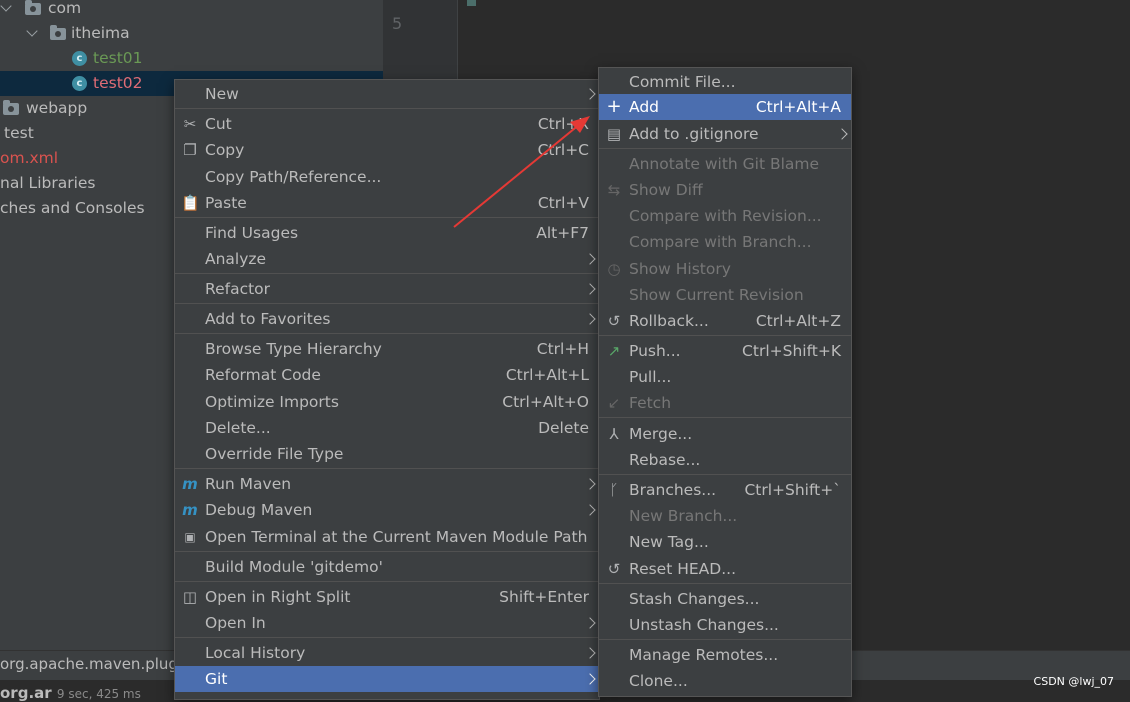 This screenshot has height=702, width=1130. I want to click on annotation-arrow-line, so click(517, 175).